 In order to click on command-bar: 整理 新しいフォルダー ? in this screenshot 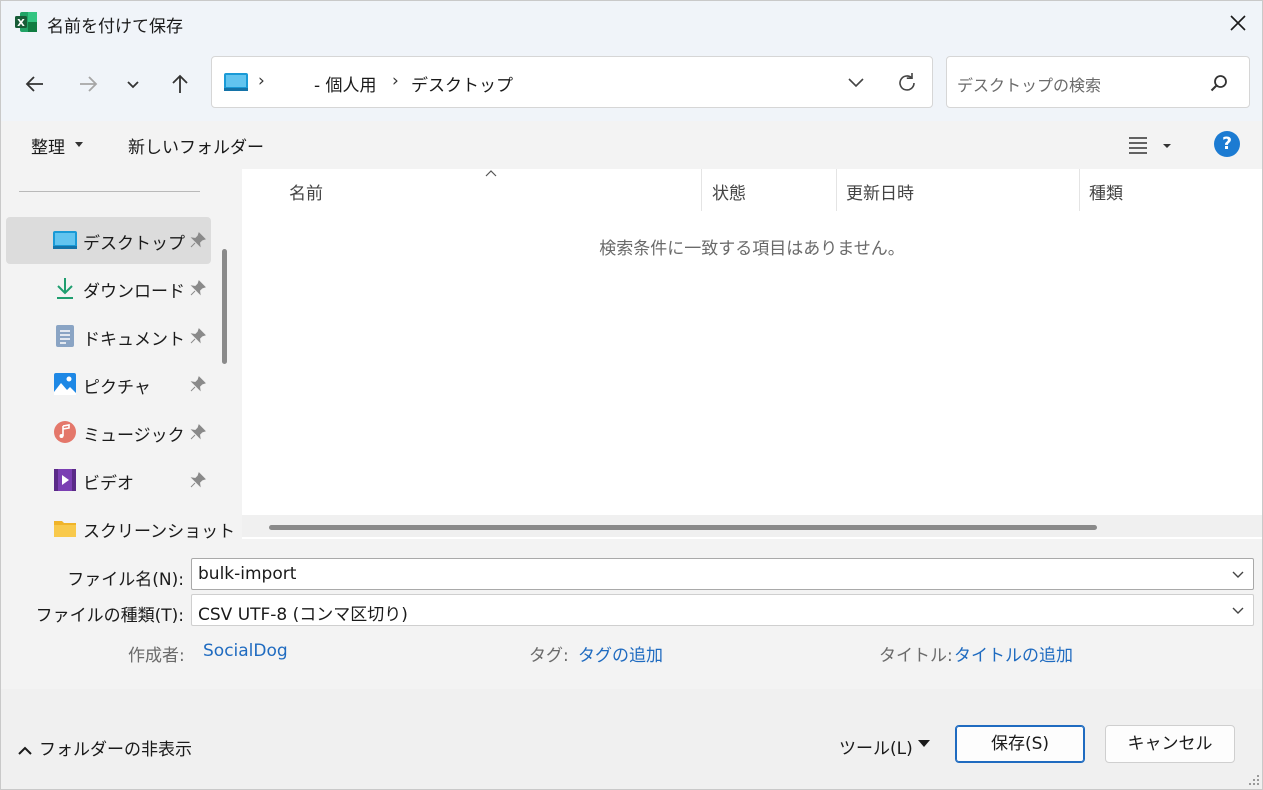, I will do `click(631, 145)`.